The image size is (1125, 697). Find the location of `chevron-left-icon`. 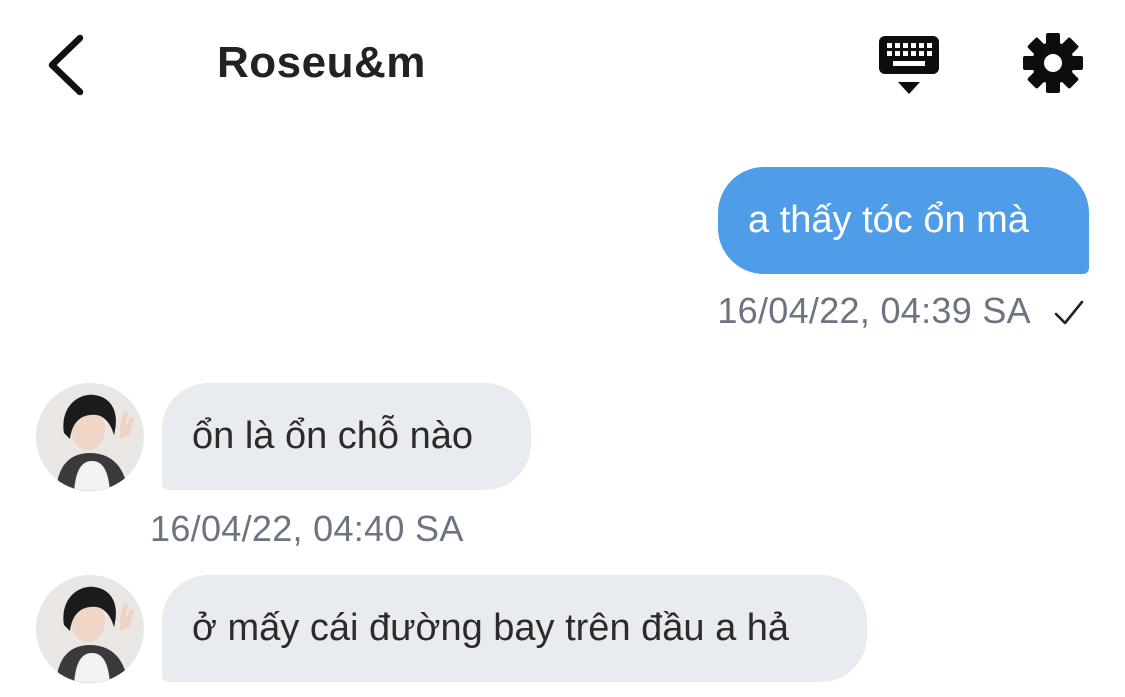

chevron-left-icon is located at coordinates (66, 65).